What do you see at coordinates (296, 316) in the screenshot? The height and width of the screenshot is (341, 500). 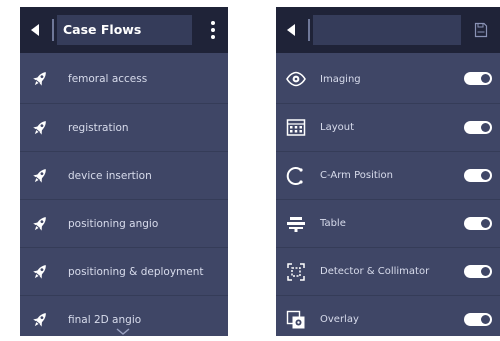 I see `overlay-icon` at bounding box center [296, 316].